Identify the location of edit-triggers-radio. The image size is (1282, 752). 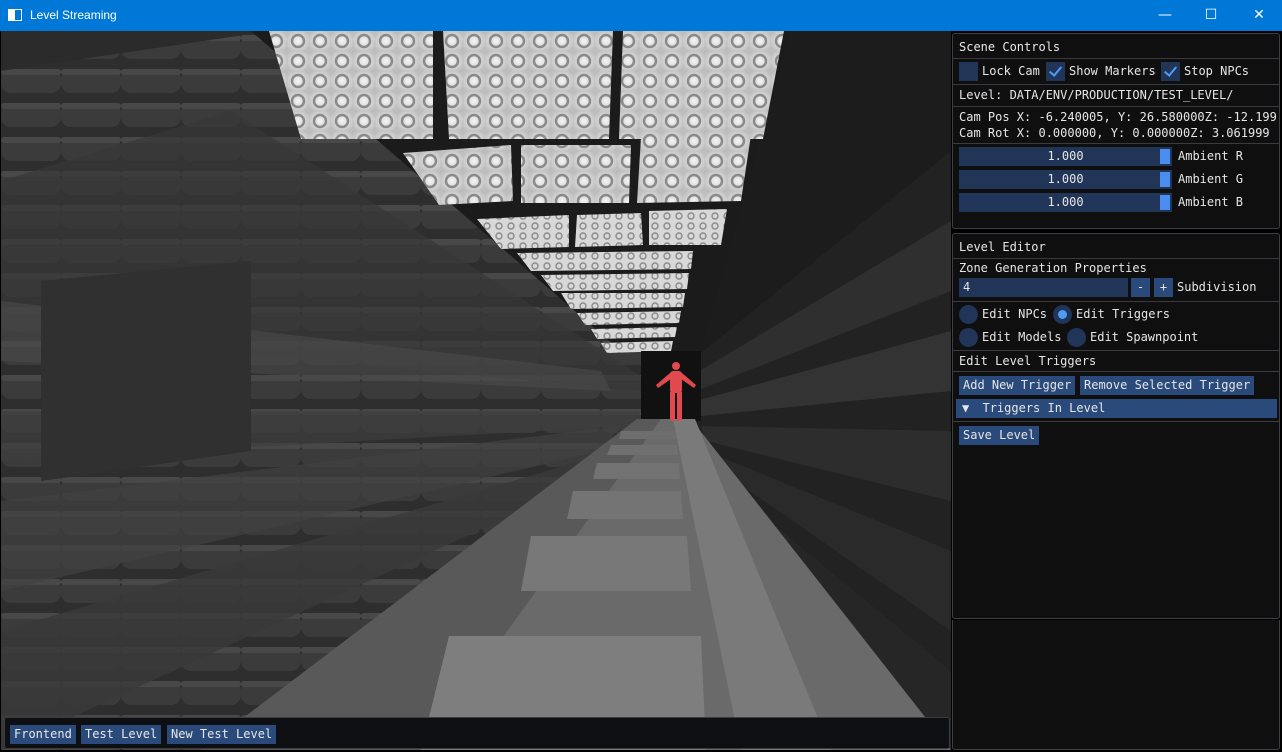
(1062, 314).